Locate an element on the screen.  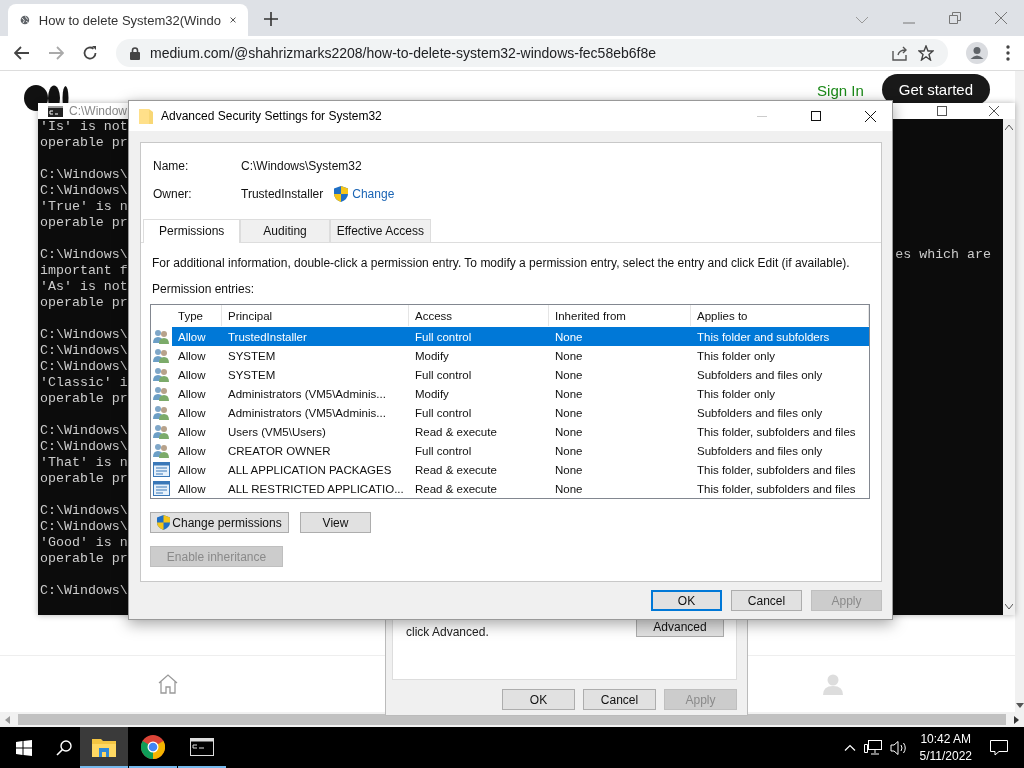
tab: Permissions is located at coordinates (192, 231).